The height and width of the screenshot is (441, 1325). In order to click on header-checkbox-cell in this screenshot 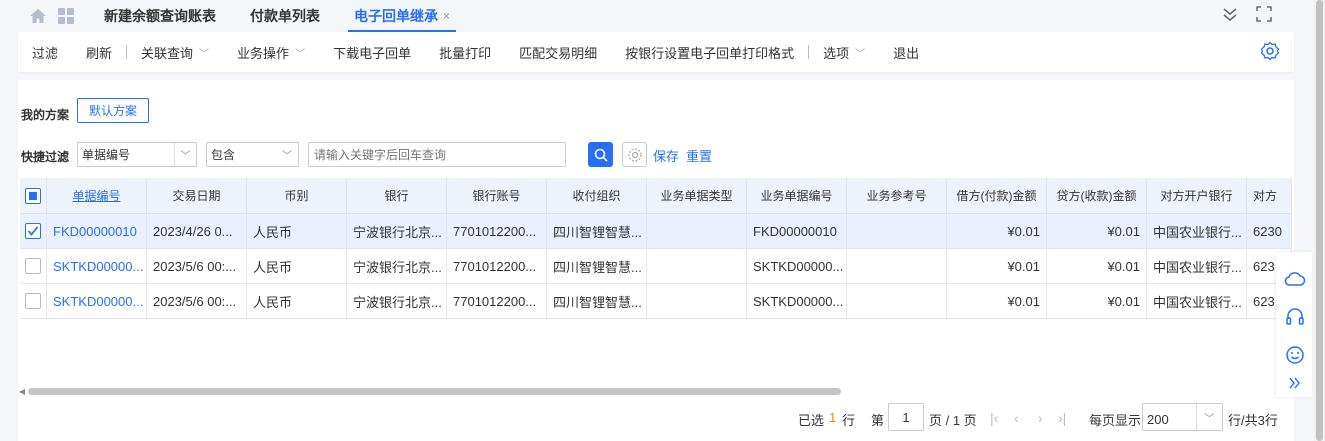, I will do `click(33, 195)`.